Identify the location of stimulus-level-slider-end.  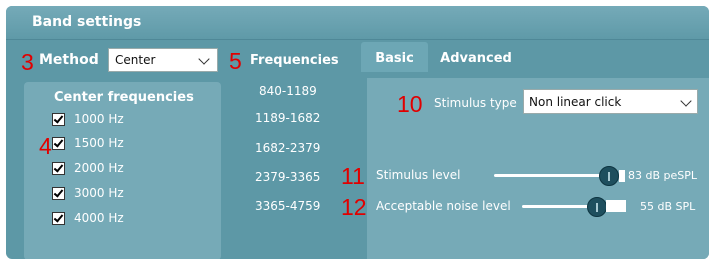
(622, 176).